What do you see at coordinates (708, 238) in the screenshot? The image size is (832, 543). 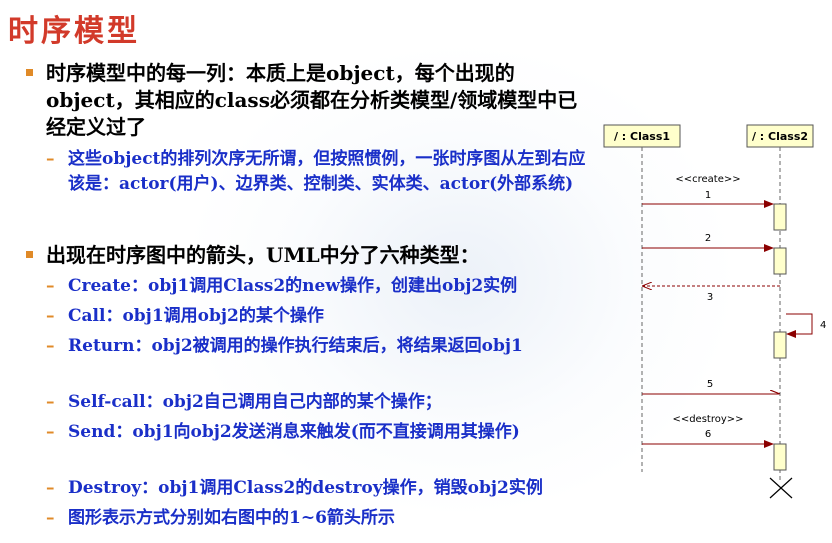 I see `message-number-2: 2` at bounding box center [708, 238].